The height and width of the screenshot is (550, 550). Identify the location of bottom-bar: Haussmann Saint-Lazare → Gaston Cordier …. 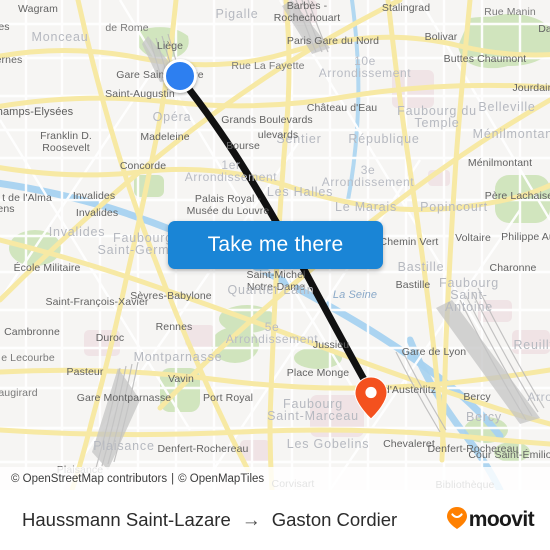
(275, 520).